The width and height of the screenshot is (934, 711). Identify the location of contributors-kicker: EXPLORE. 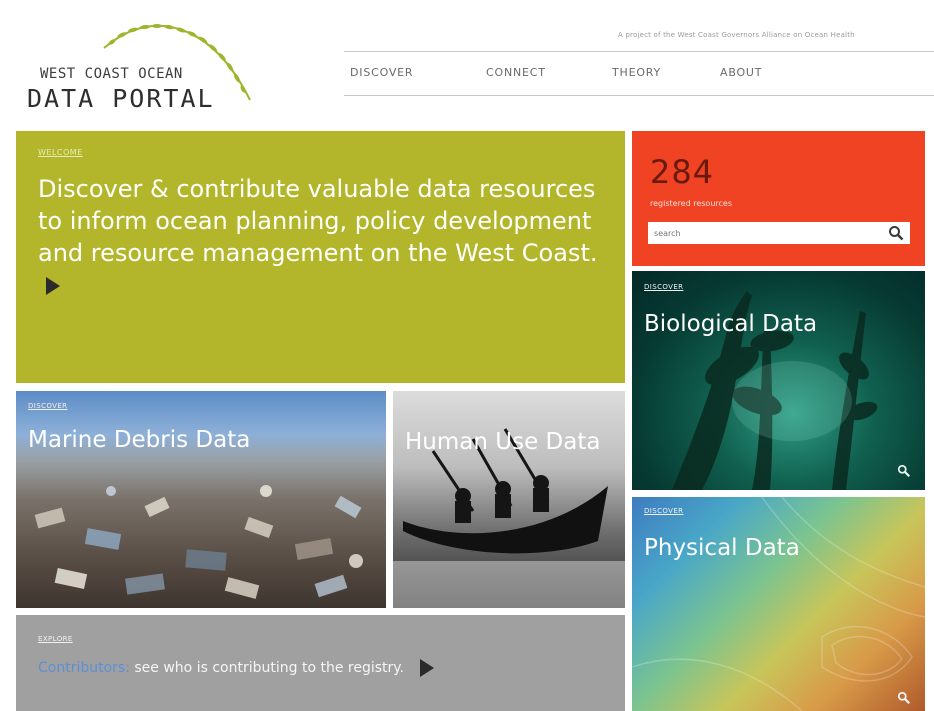
(55, 639).